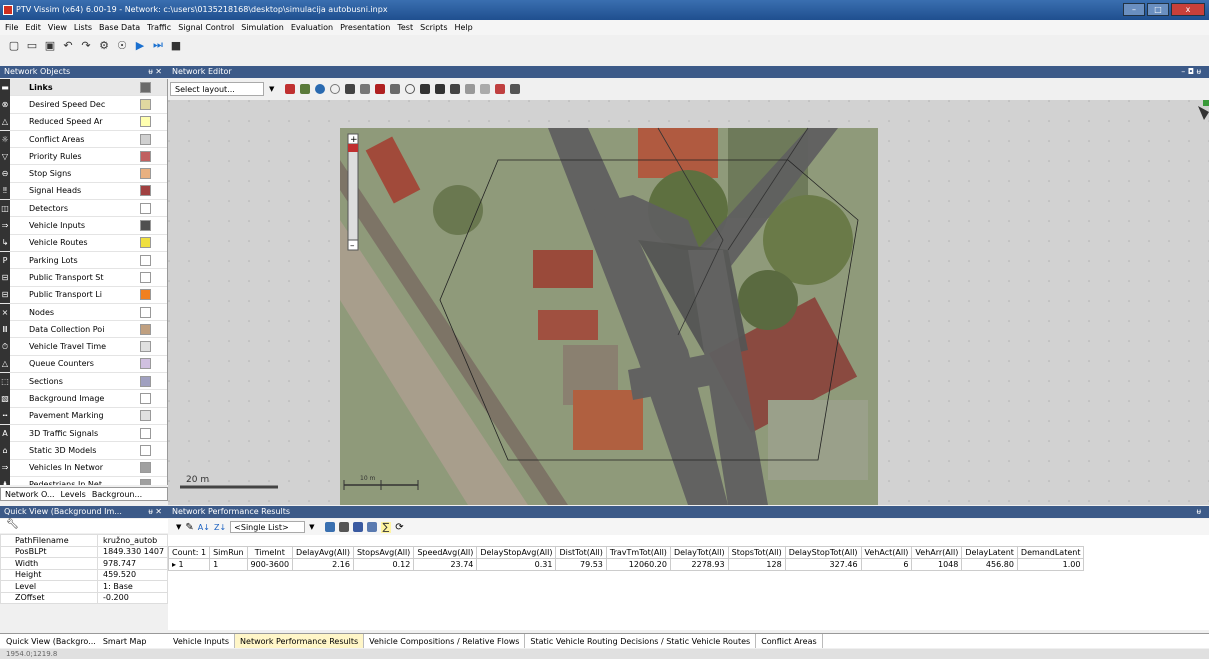 The image size is (1209, 659). Describe the element at coordinates (886, 552) in the screenshot. I see `column-header: VehAct(All)` at that location.